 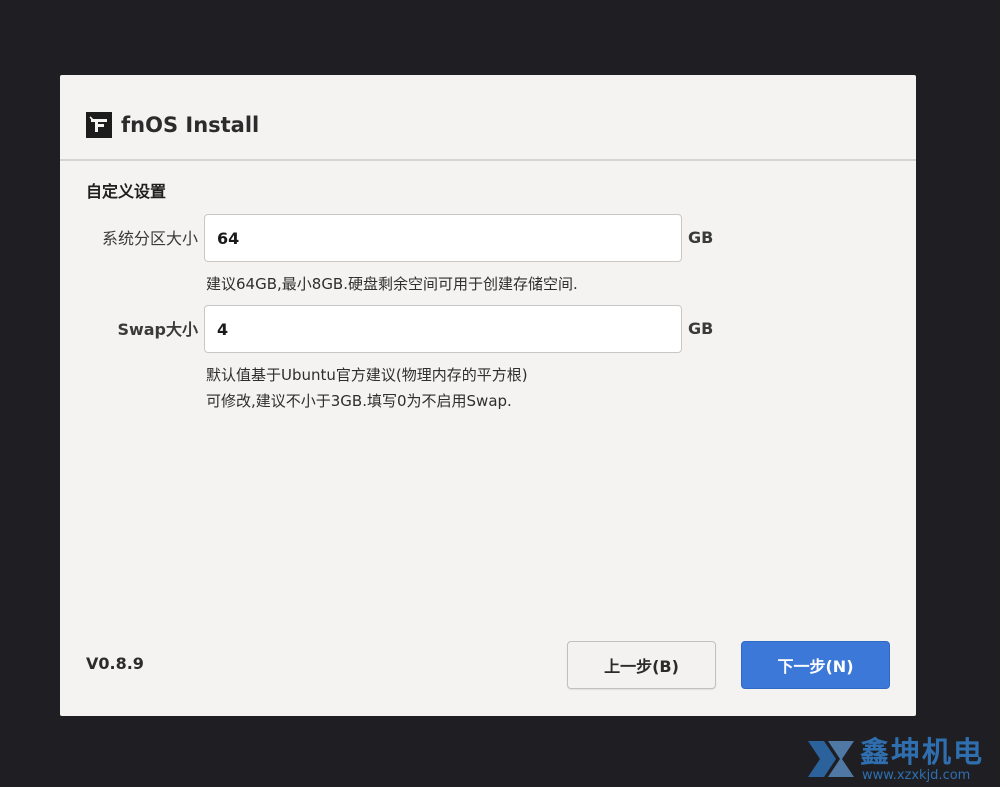 What do you see at coordinates (488, 118) in the screenshot?
I see `title-bar: fnOS Install` at bounding box center [488, 118].